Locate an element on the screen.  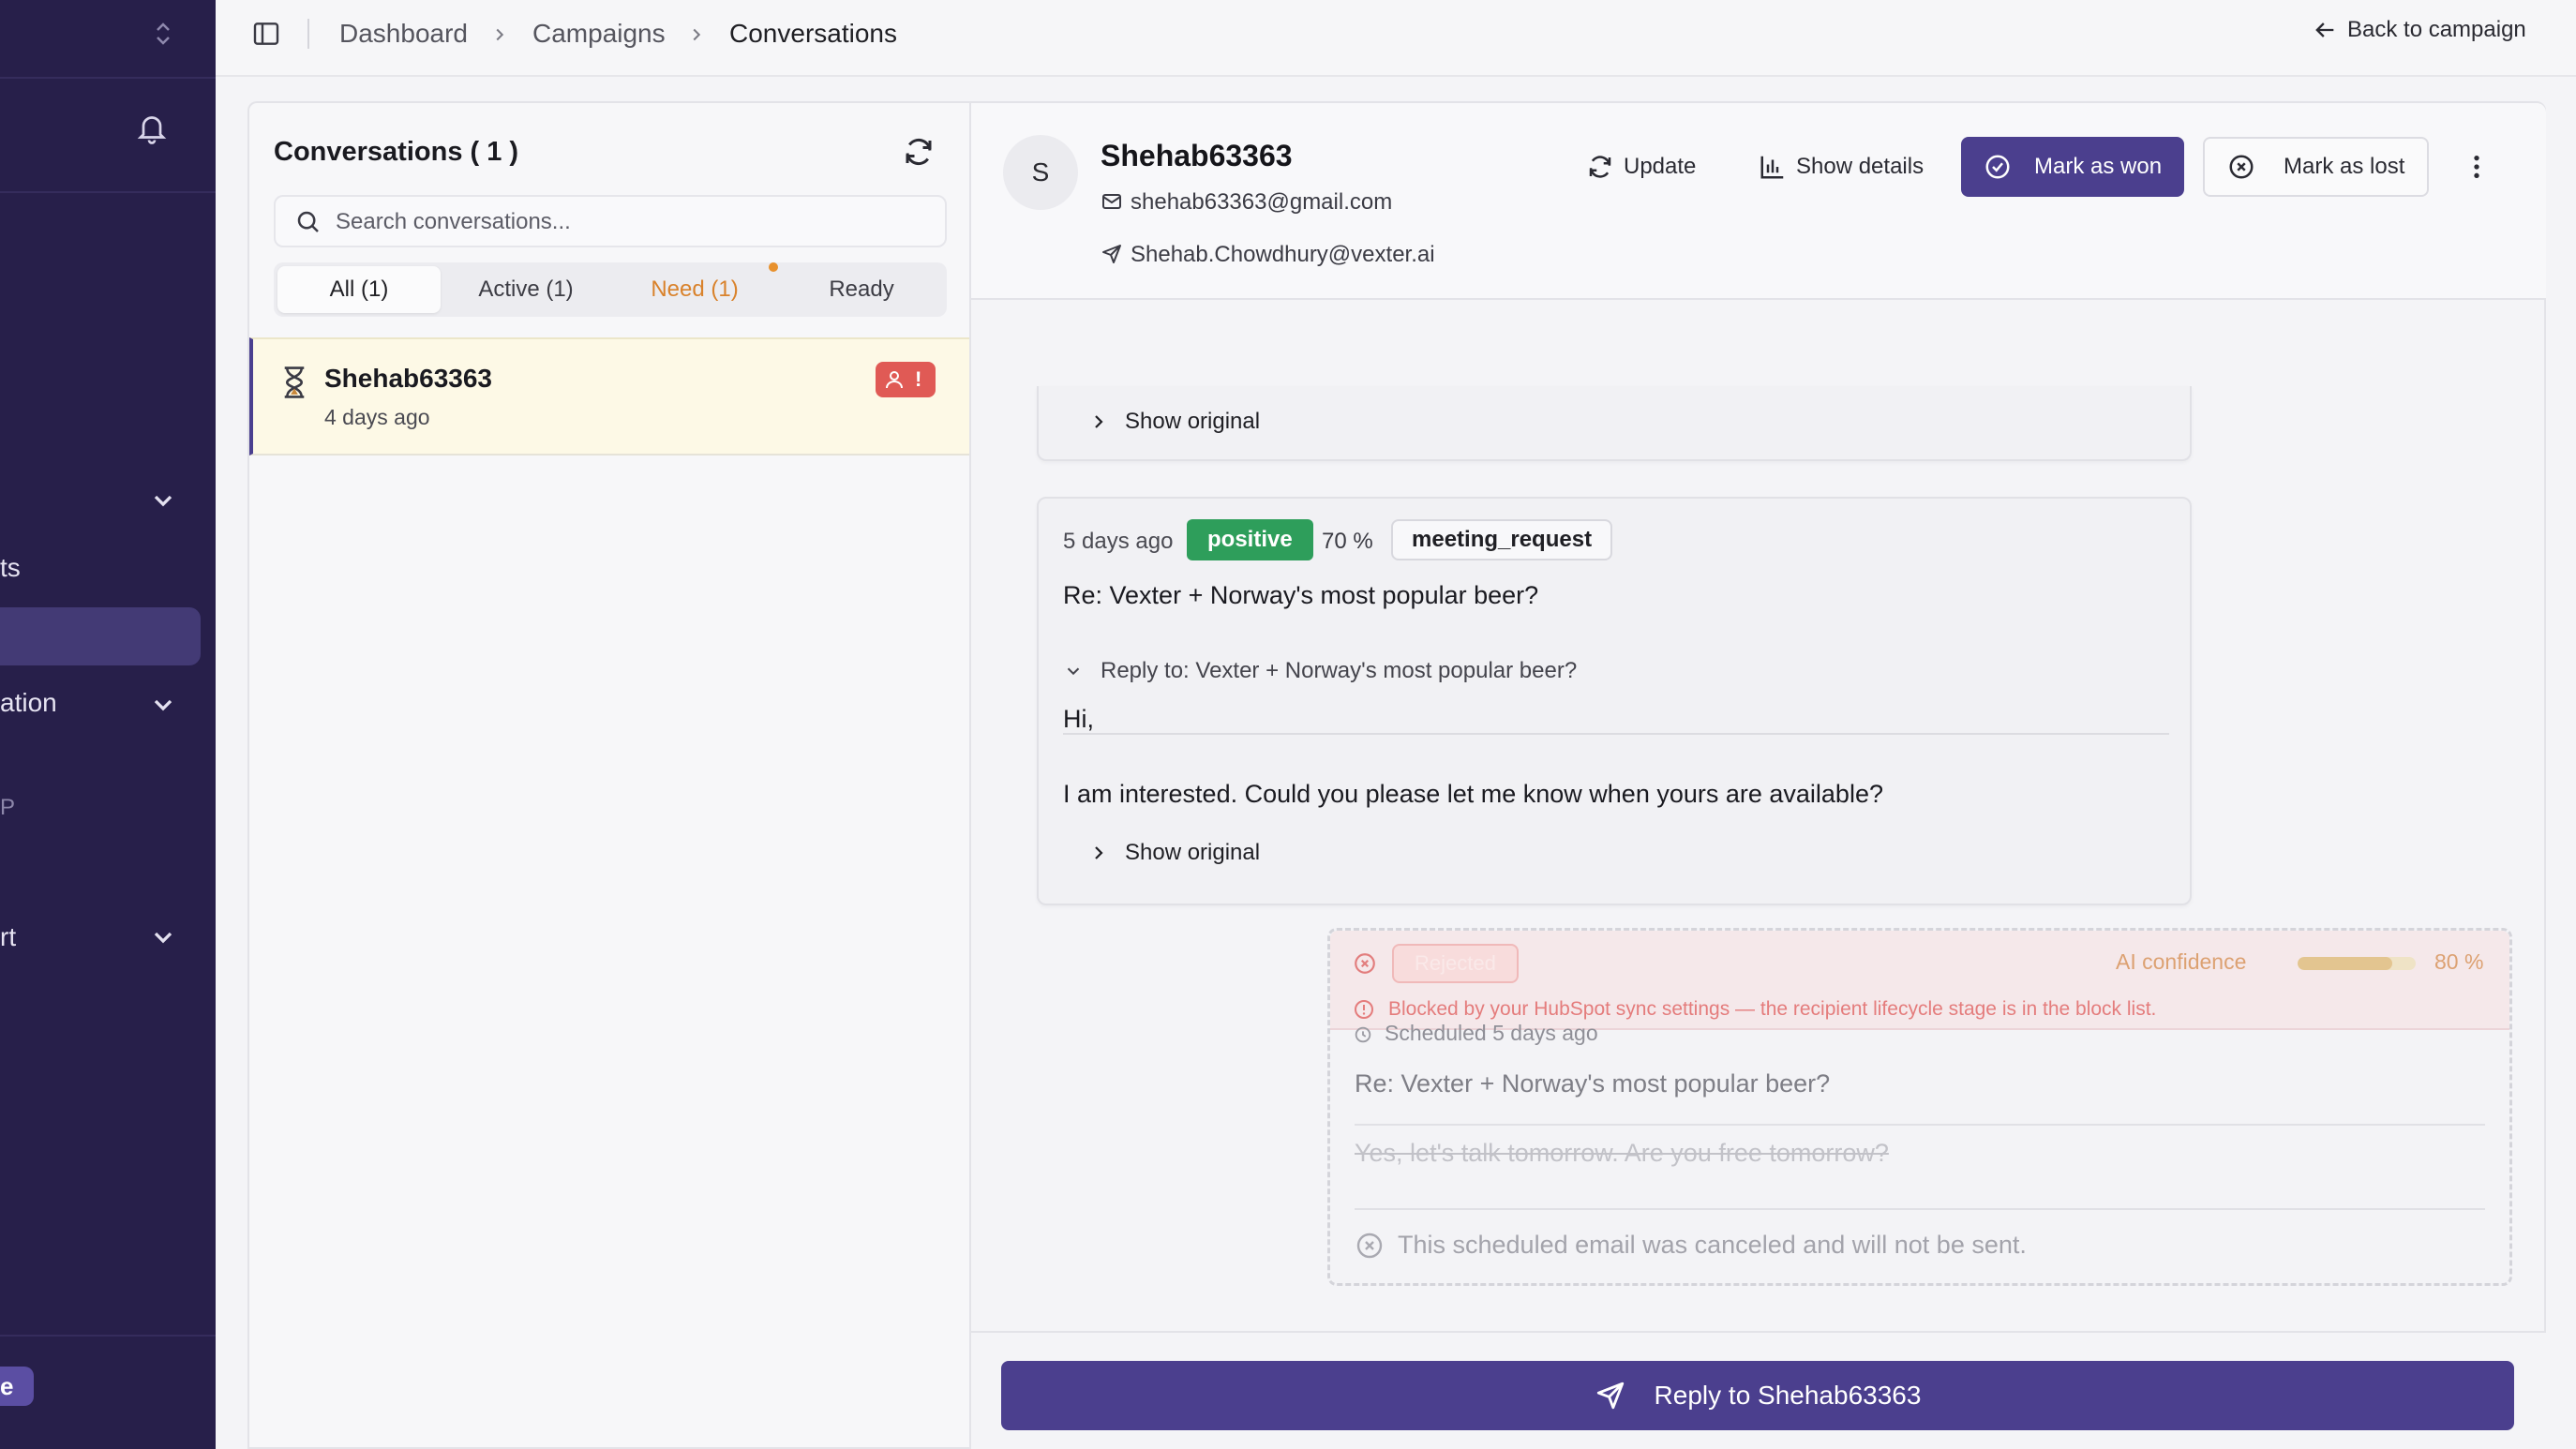
show-details-button: Show details is located at coordinates (1841, 167).